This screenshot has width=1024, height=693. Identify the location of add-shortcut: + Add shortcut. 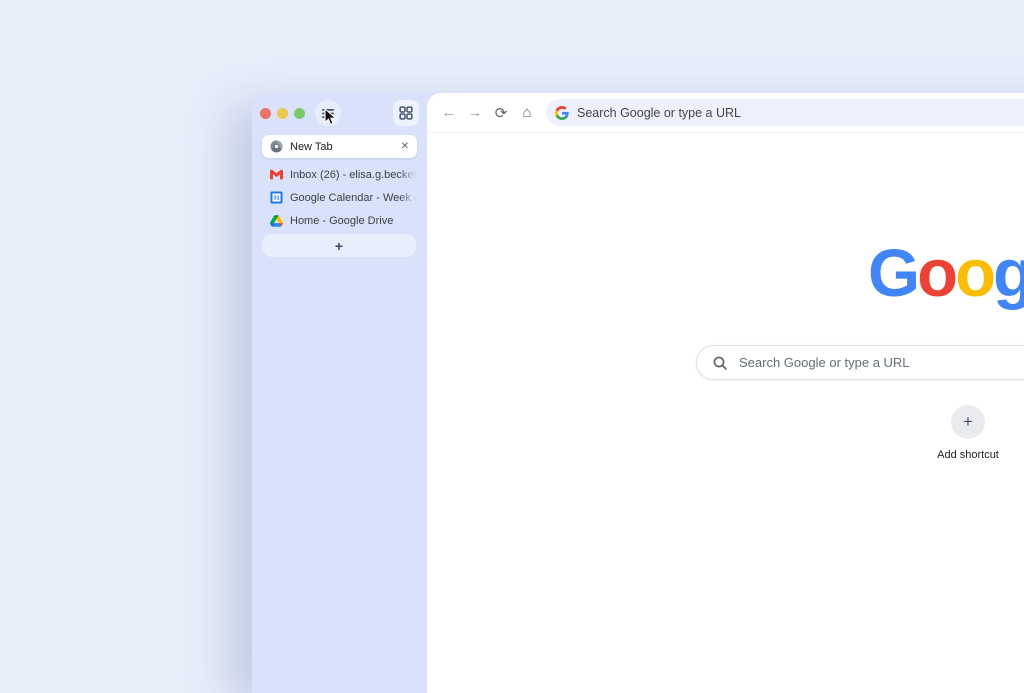
(968, 433).